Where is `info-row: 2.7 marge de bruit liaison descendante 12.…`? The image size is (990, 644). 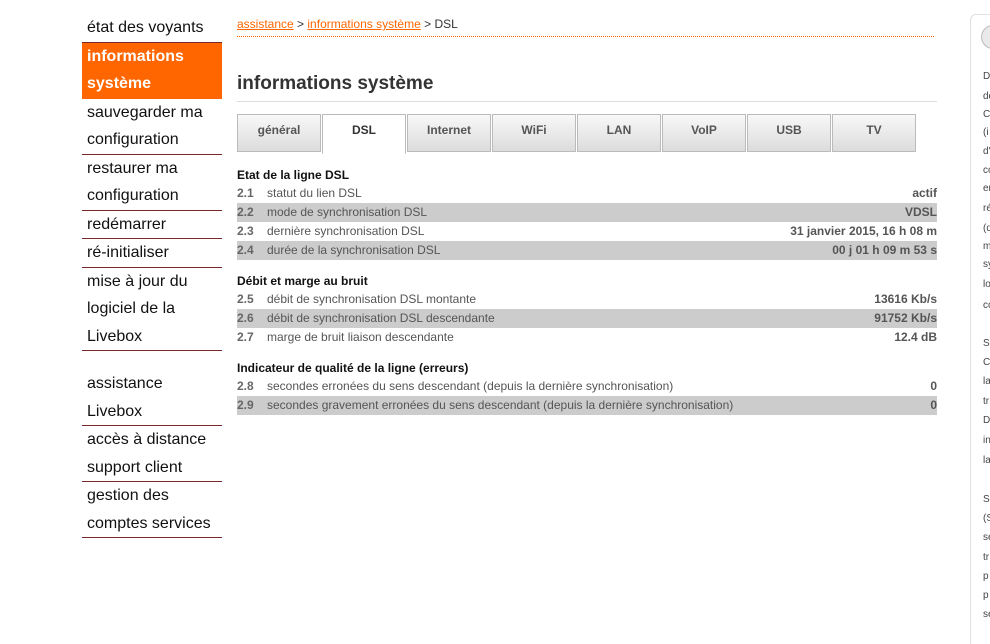 info-row: 2.7 marge de bruit liaison descendante 12.… is located at coordinates (587, 337).